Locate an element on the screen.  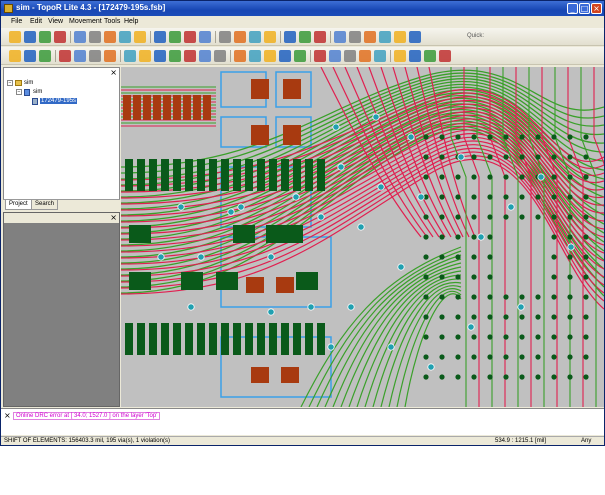
edit-toolbar is located at coordinates (302, 56).